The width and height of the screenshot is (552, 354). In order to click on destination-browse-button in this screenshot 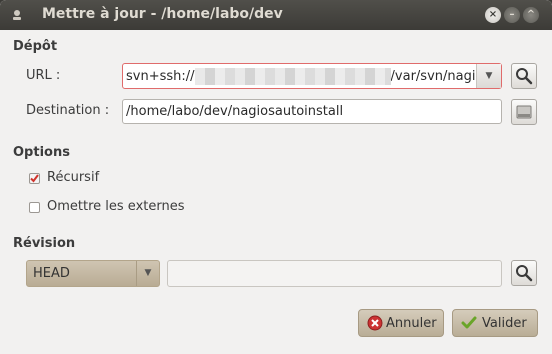, I will do `click(524, 112)`.